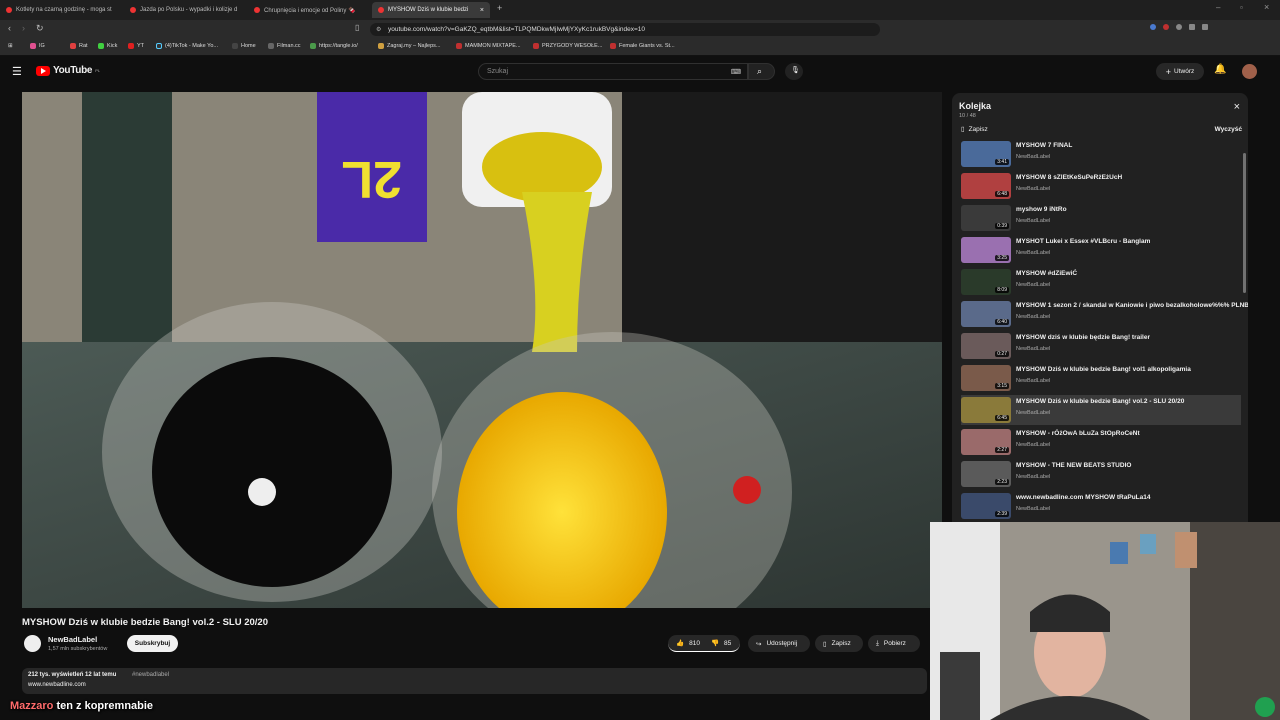 The image size is (1280, 720). Describe the element at coordinates (1218, 7) in the screenshot. I see `minimize-icon: –` at that location.